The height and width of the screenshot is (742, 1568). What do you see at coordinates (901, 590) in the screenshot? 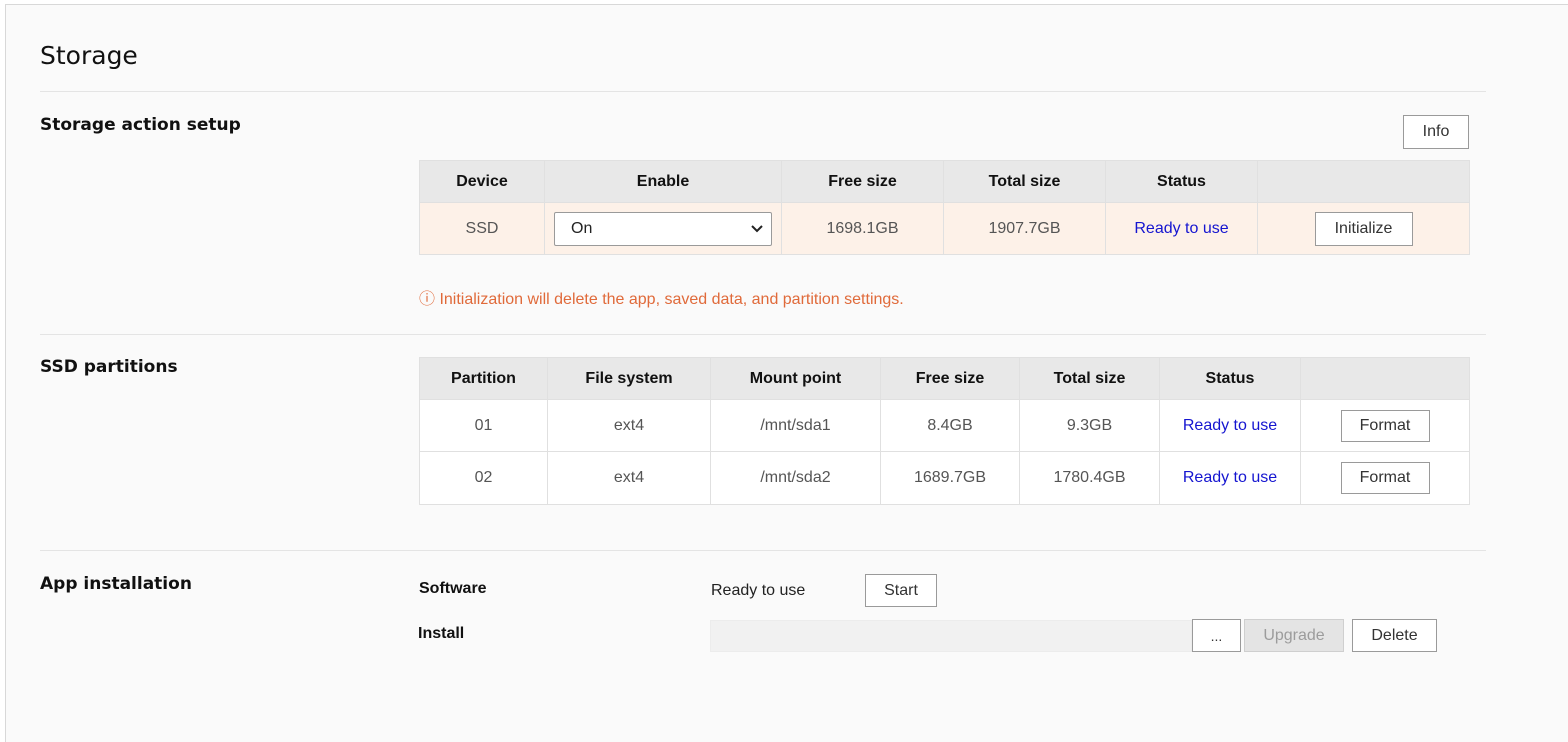
I see `start-button: Start` at bounding box center [901, 590].